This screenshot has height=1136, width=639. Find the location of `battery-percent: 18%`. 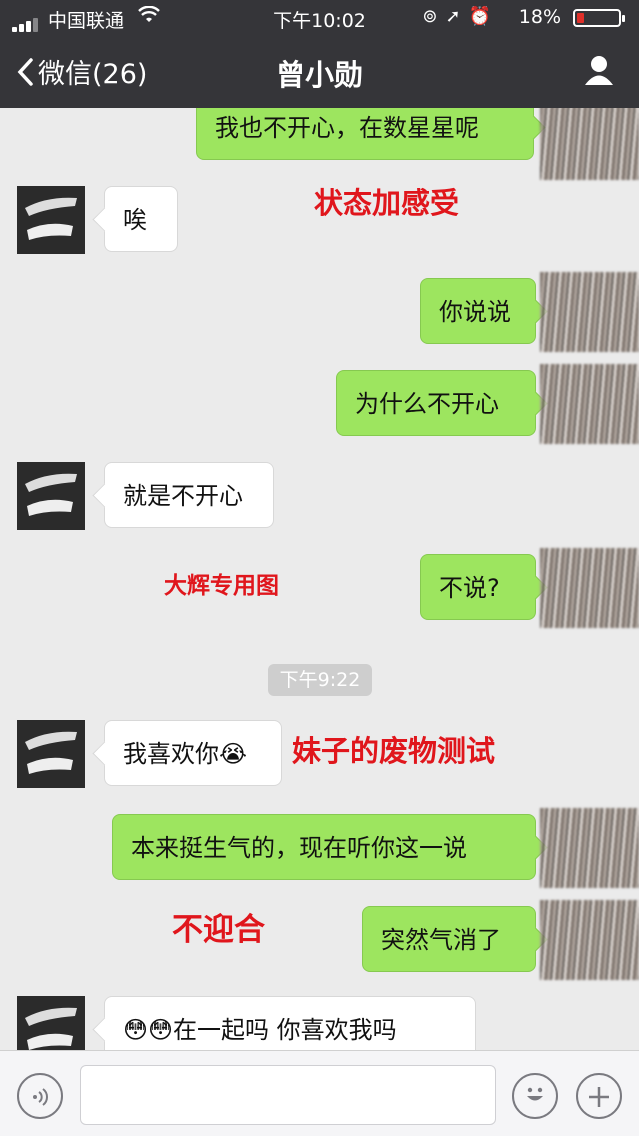

battery-percent: 18% is located at coordinates (539, 17).